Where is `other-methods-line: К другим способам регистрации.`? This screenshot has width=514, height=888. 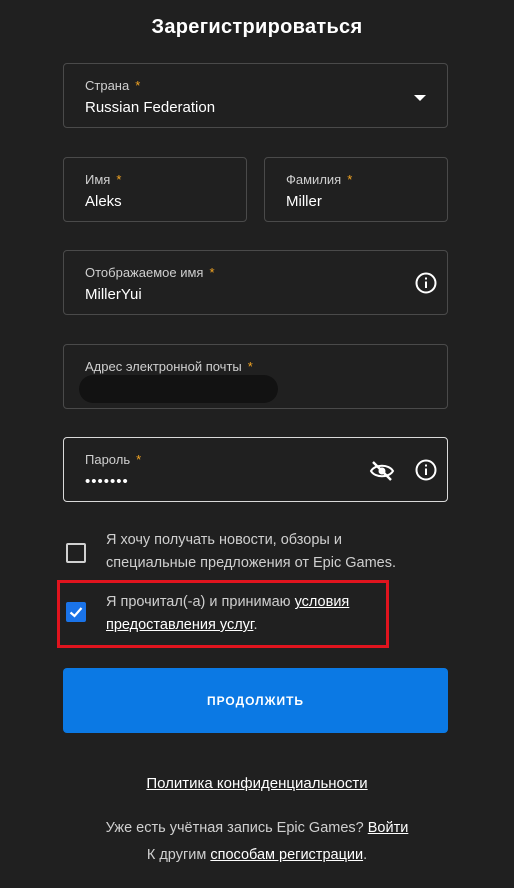 other-methods-line: К другим способам регистрации. is located at coordinates (257, 855).